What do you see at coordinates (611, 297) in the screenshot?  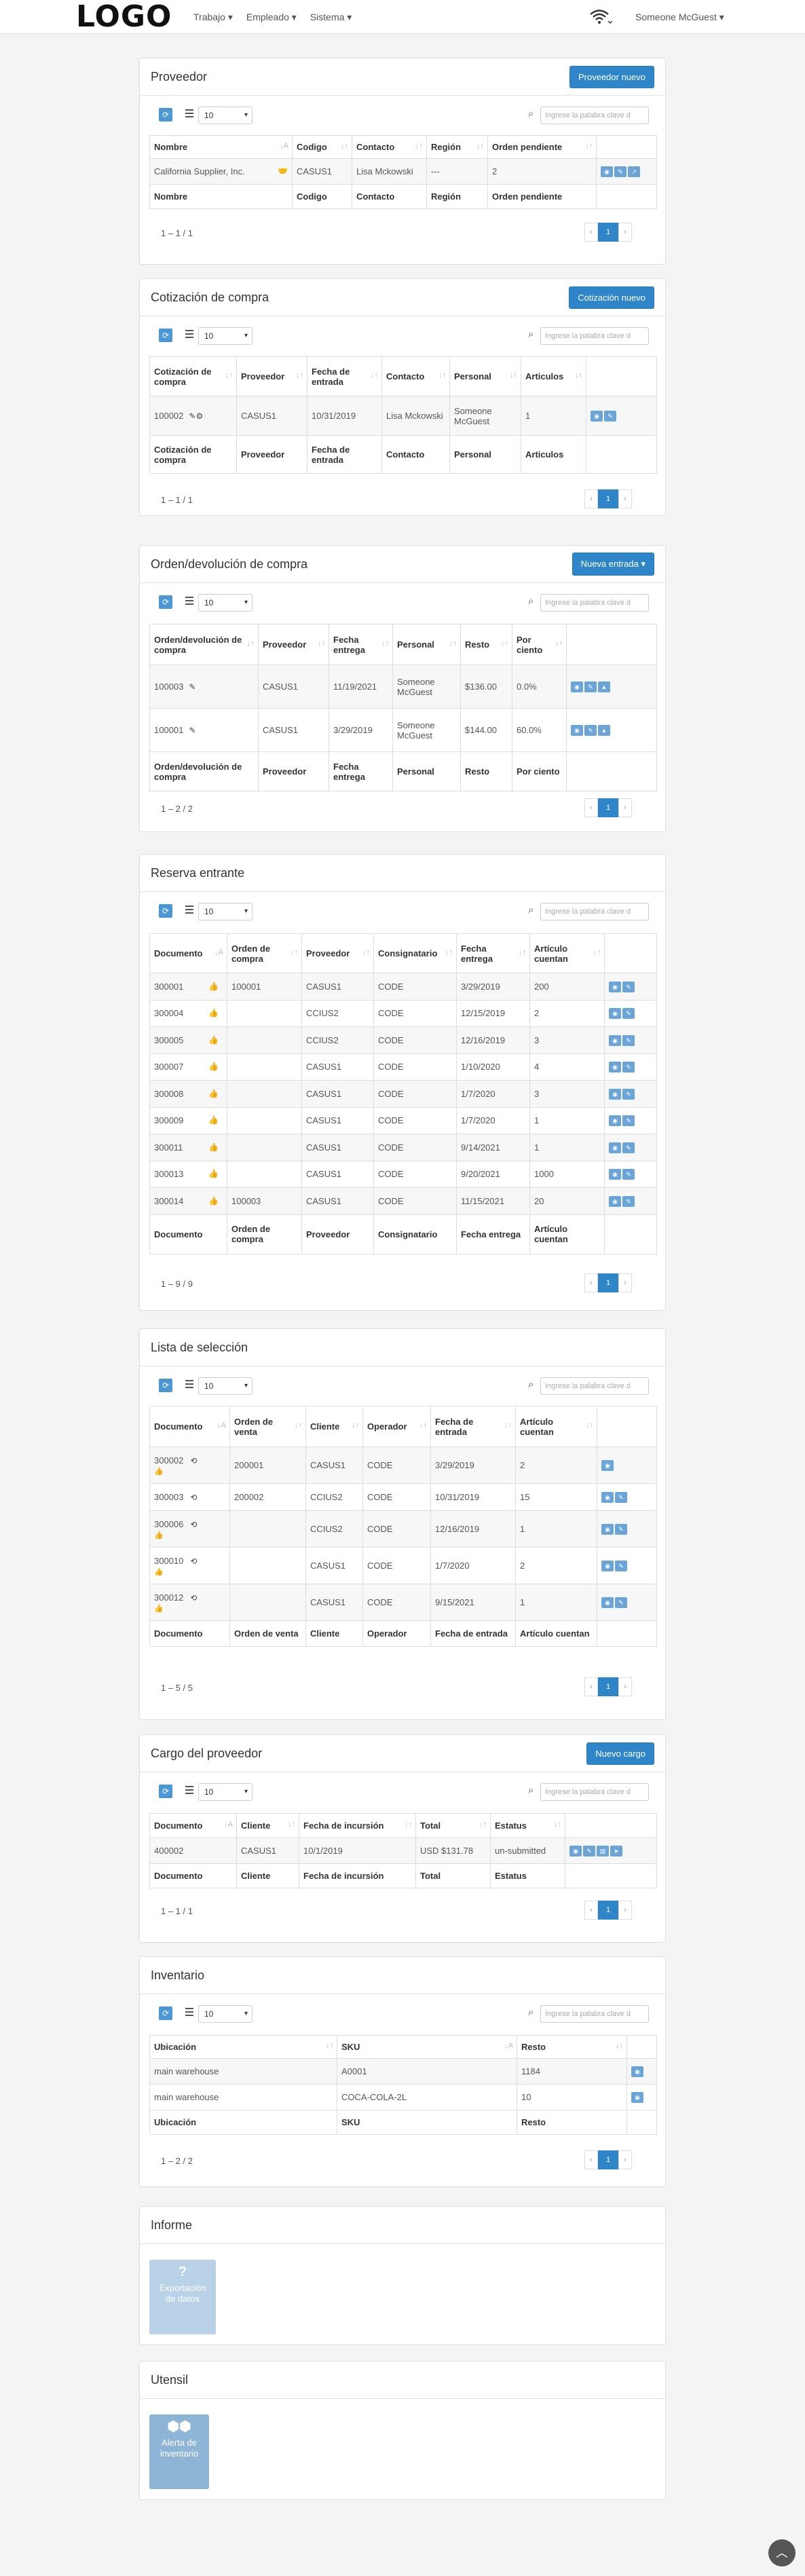 I see `new-quote-button: Cotización nuevo` at bounding box center [611, 297].